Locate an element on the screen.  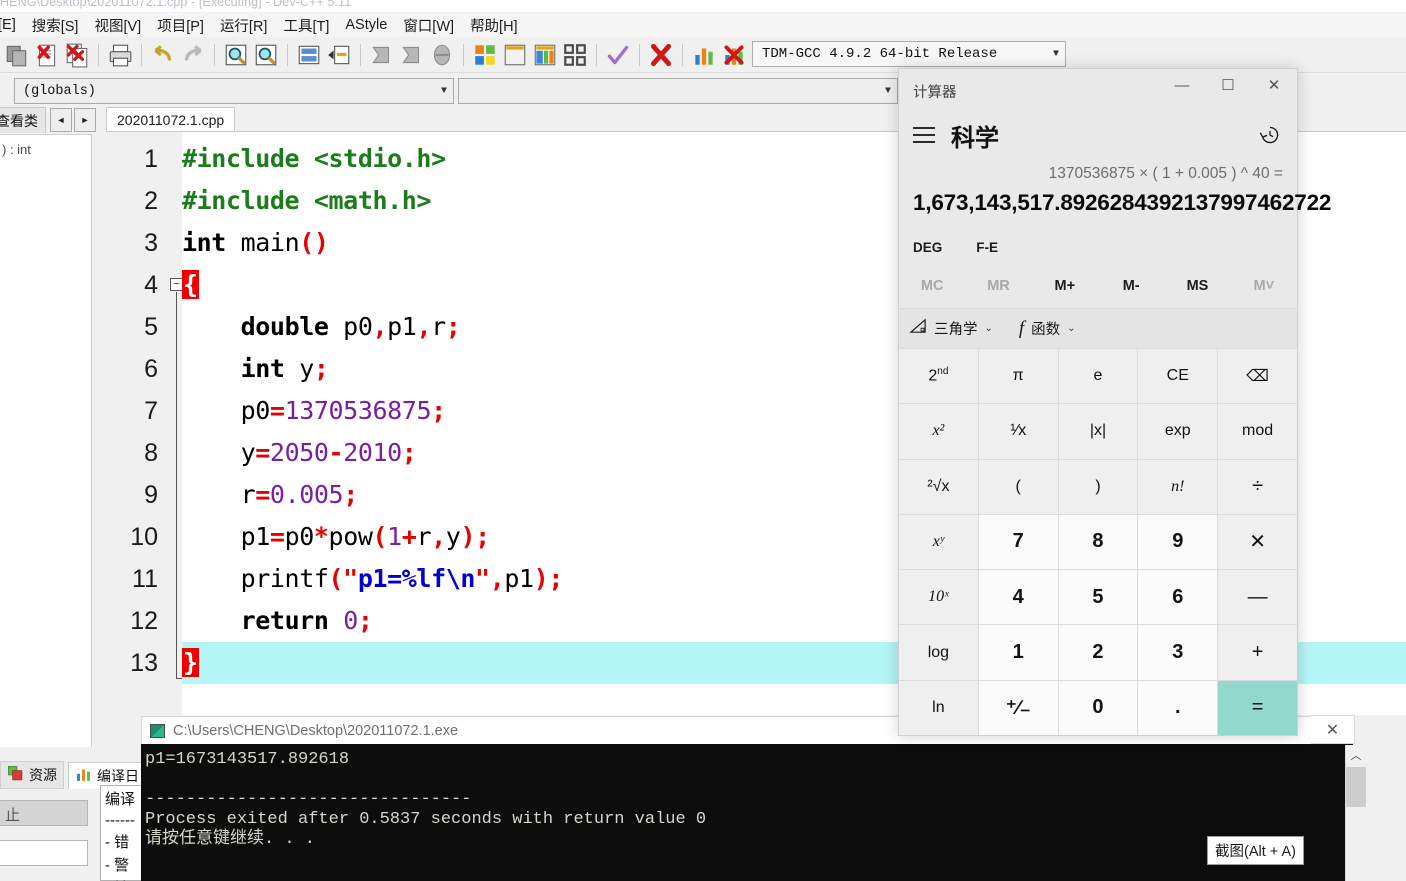
function-menu: f 函数 ⌄ is located at coordinates (1047, 329).